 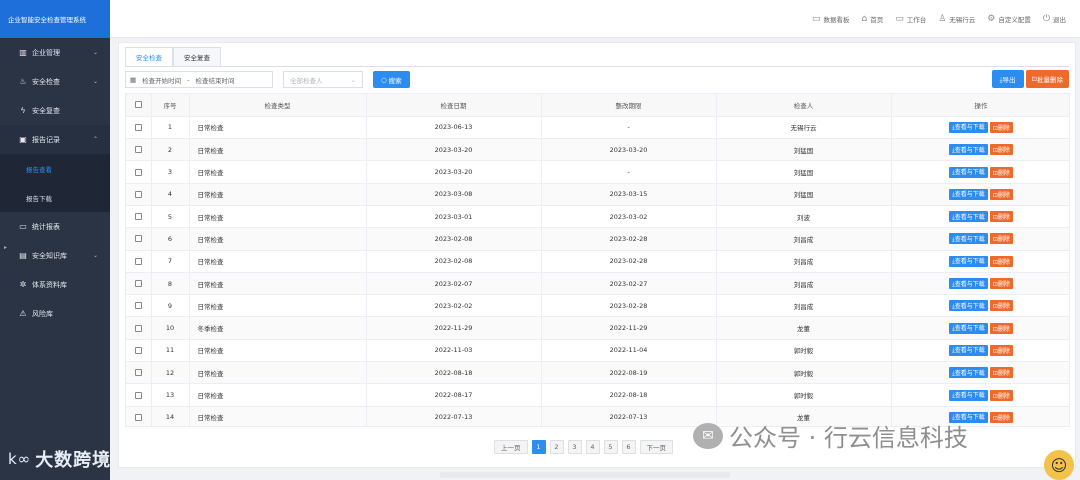 What do you see at coordinates (391, 79) in the screenshot?
I see `search-button: ○ 搜索` at bounding box center [391, 79].